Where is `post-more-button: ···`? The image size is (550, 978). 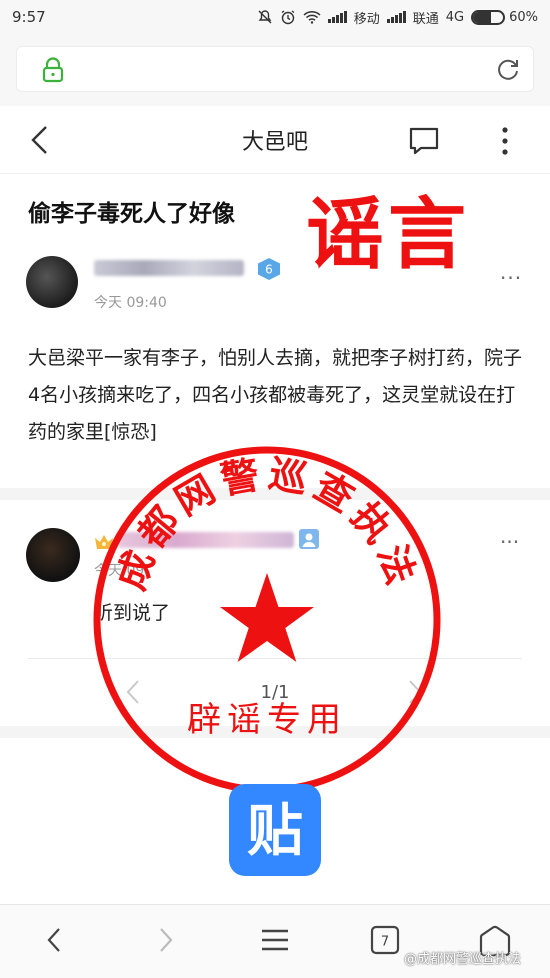
post-more-button: ··· is located at coordinates (511, 278).